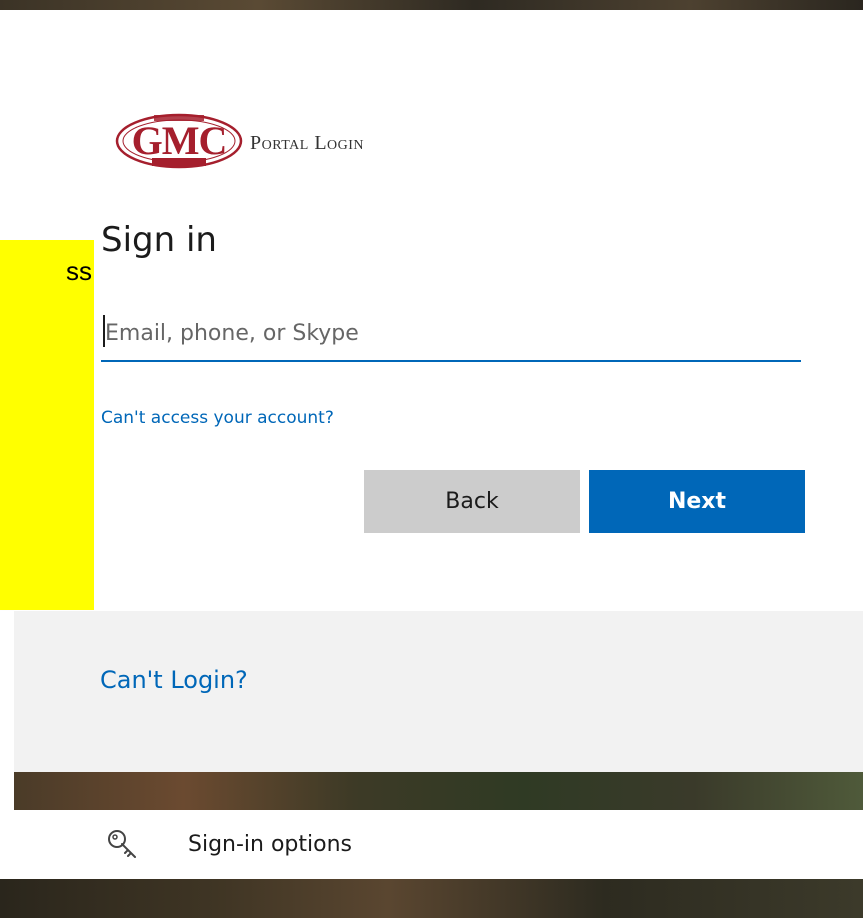 This screenshot has width=863, height=918. I want to click on text-caret, so click(104, 331).